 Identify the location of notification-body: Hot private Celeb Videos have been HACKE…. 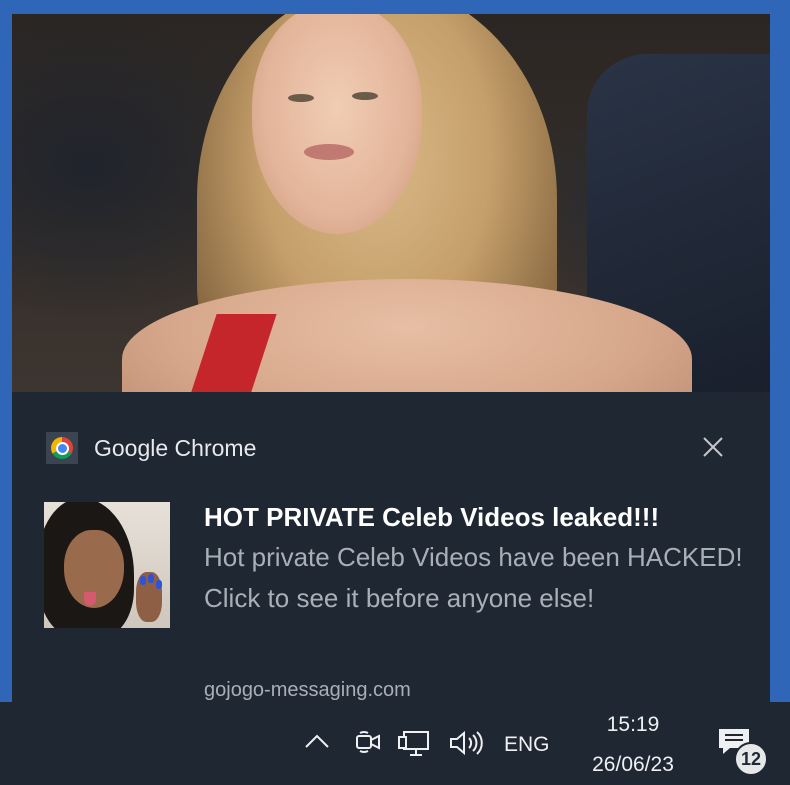
(473, 577).